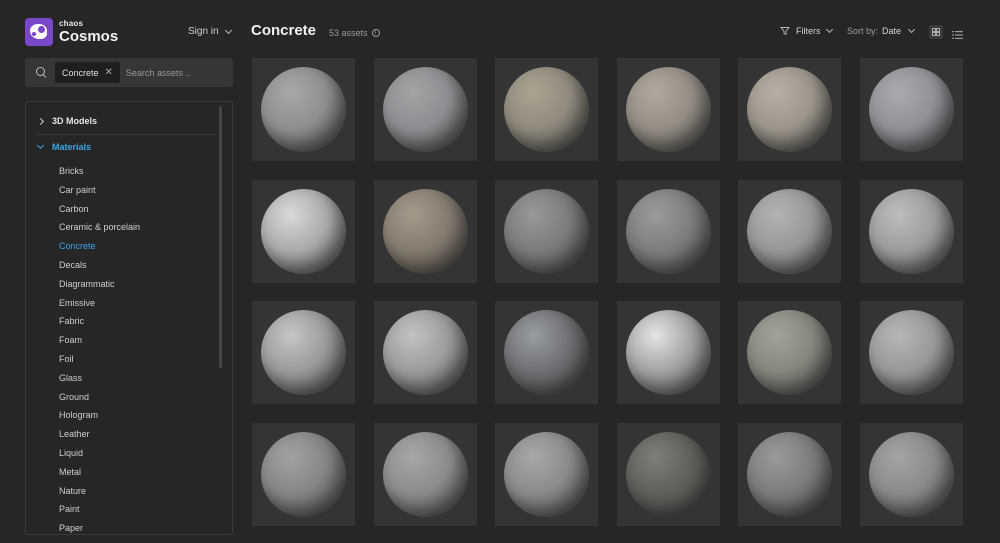 This screenshot has height=543, width=1000. Describe the element at coordinates (785, 31) in the screenshot. I see `filter-icon` at that location.